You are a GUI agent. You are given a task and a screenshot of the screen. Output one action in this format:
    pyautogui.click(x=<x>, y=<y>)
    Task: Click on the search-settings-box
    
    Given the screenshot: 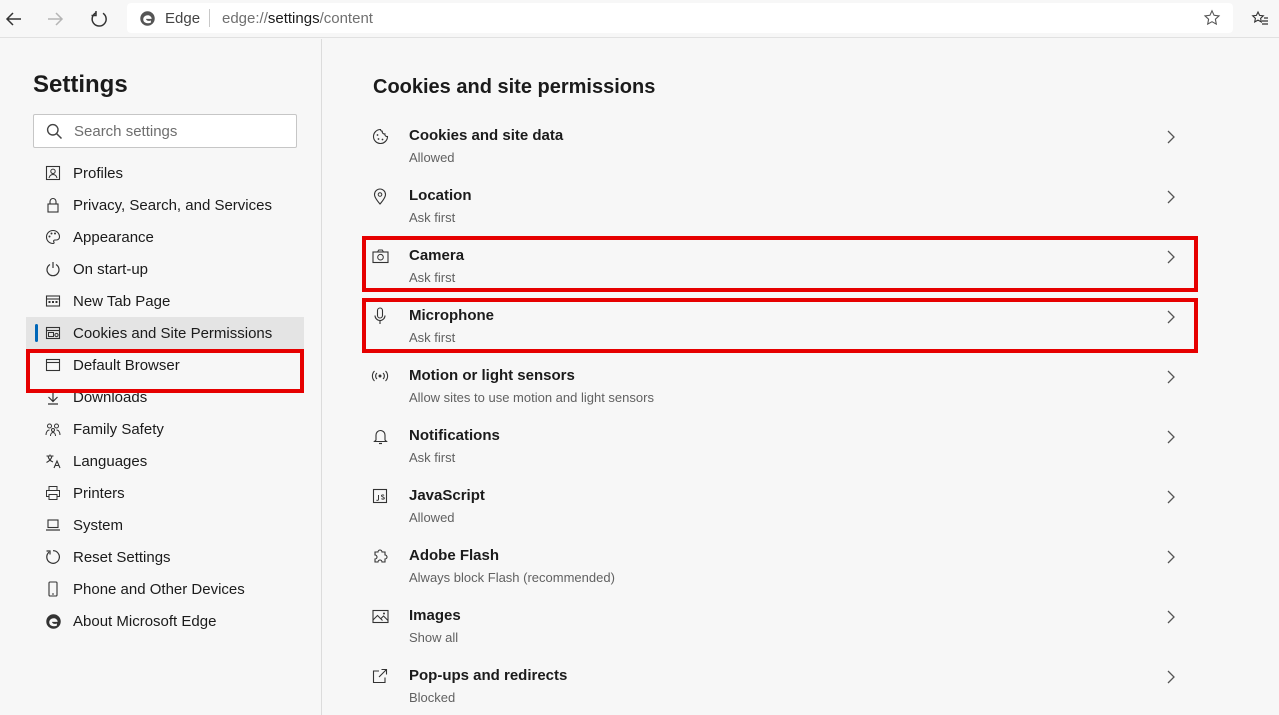 What is the action you would take?
    pyautogui.click(x=165, y=131)
    